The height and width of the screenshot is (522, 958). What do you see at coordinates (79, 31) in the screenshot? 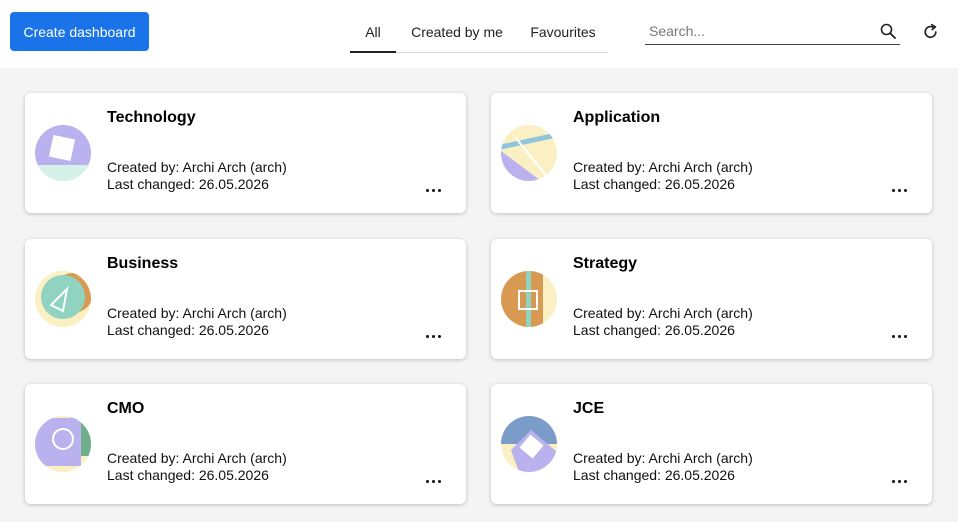
I see `create-dashboard-button: Create dashboard` at bounding box center [79, 31].